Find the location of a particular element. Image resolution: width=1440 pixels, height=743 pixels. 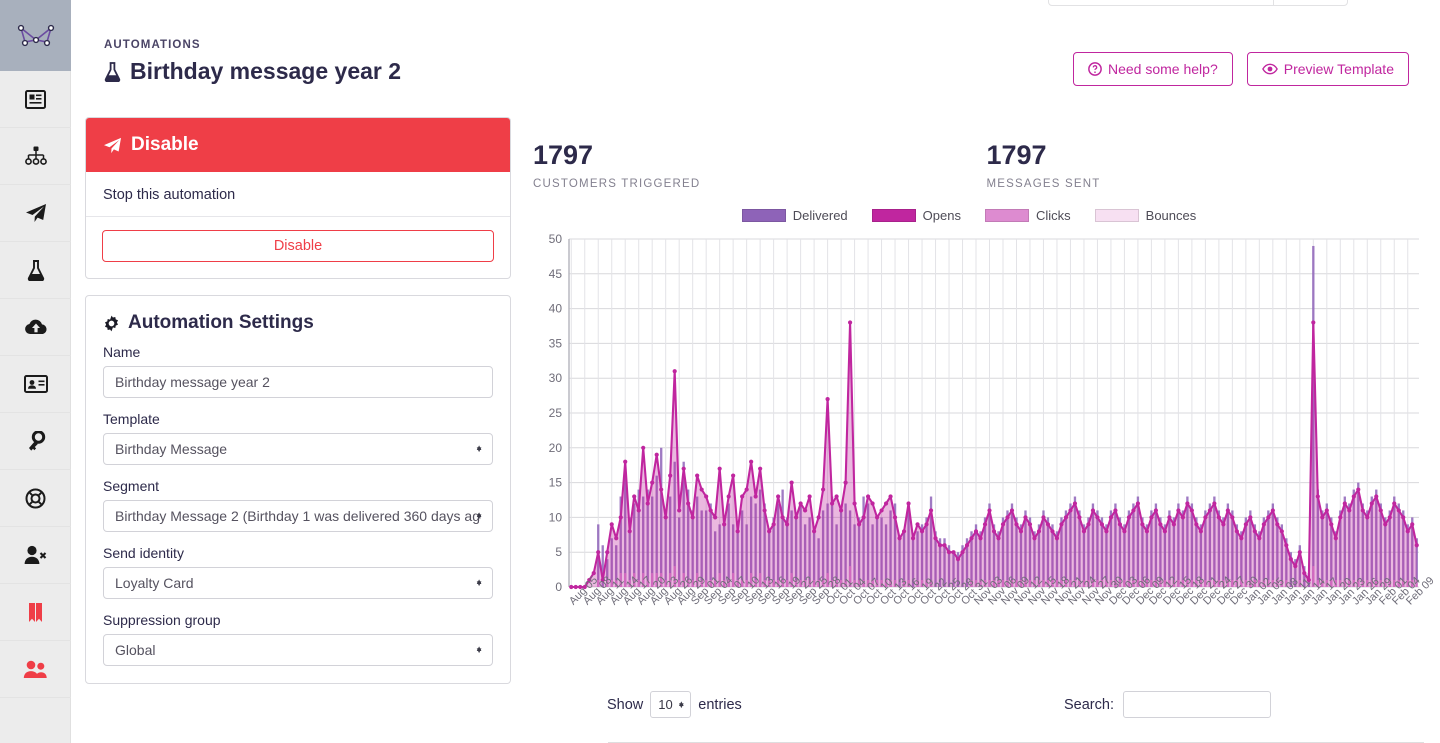

preview-template-button: Preview Template is located at coordinates (1327, 69).